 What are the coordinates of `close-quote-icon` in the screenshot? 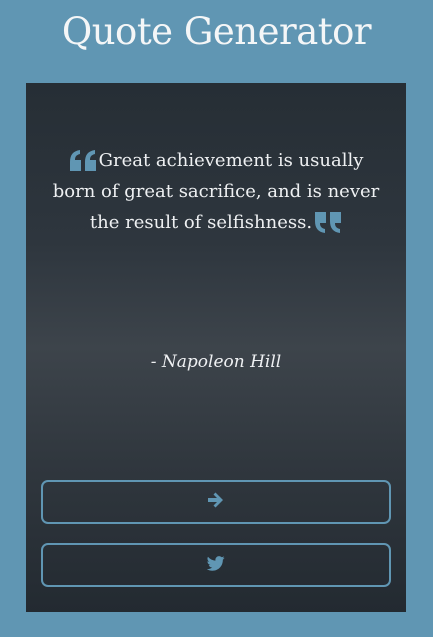 It's located at (327, 223).